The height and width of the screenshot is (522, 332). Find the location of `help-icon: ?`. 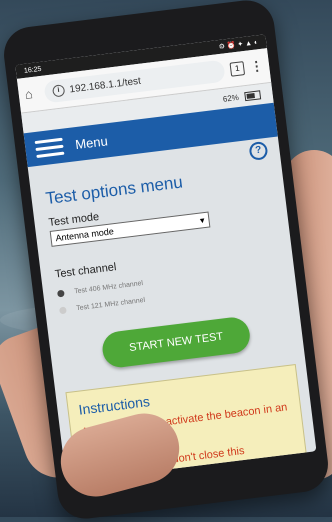

help-icon: ? is located at coordinates (258, 150).